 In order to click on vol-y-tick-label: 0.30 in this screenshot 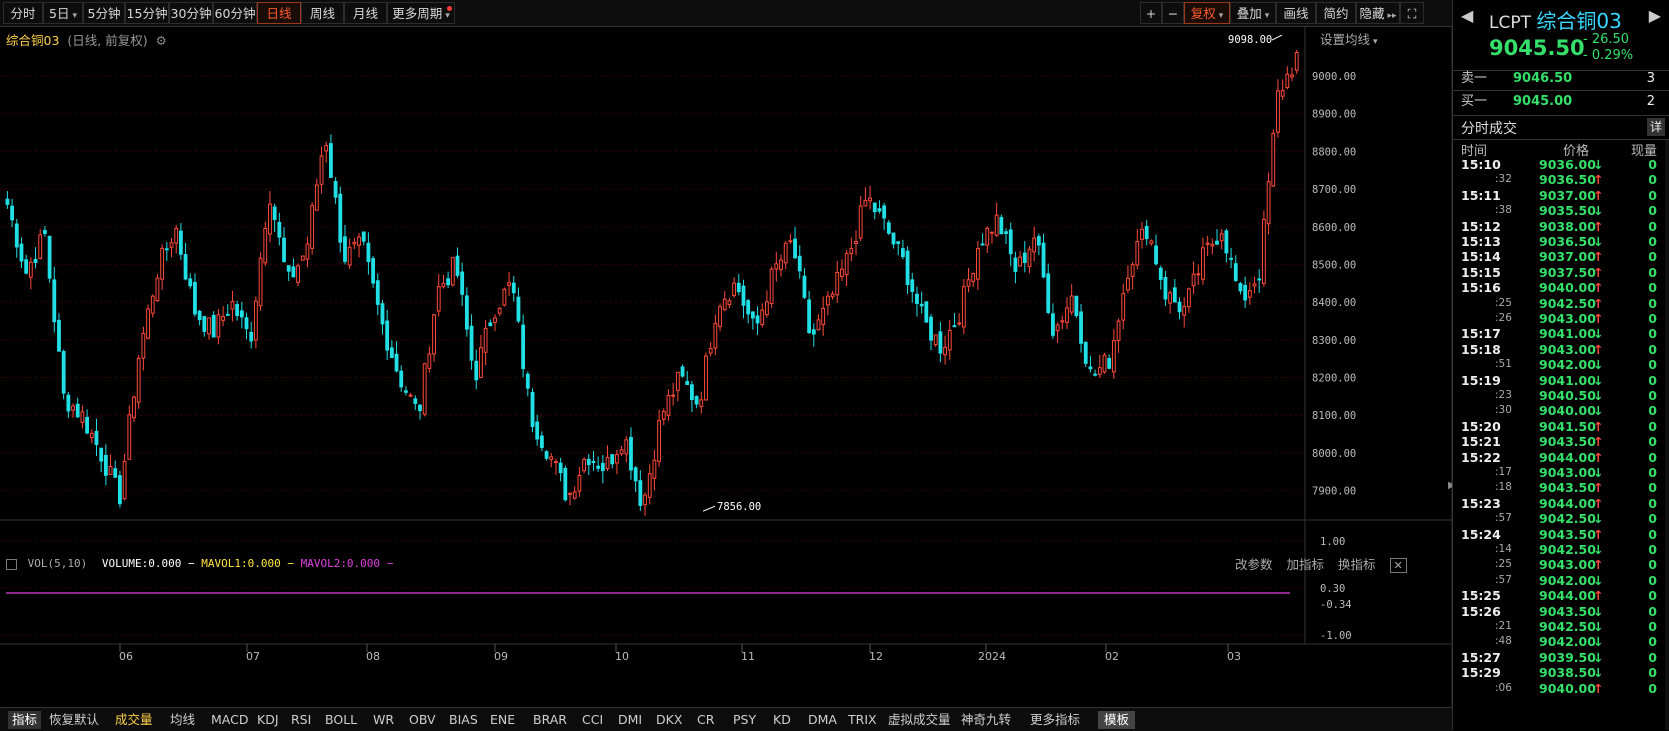, I will do `click(1332, 589)`.